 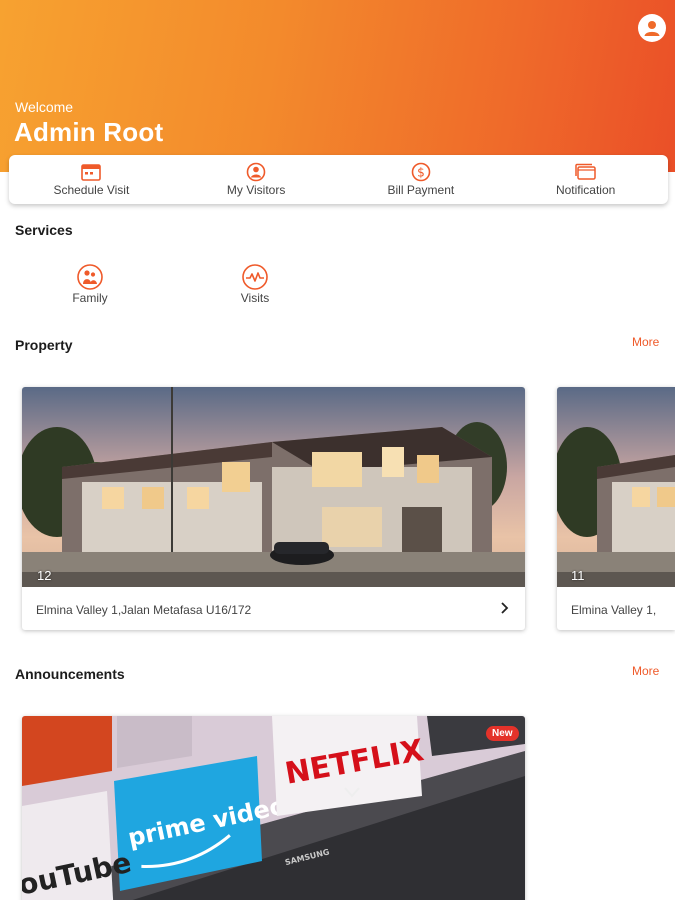 I want to click on service-family: Family, so click(x=90, y=284).